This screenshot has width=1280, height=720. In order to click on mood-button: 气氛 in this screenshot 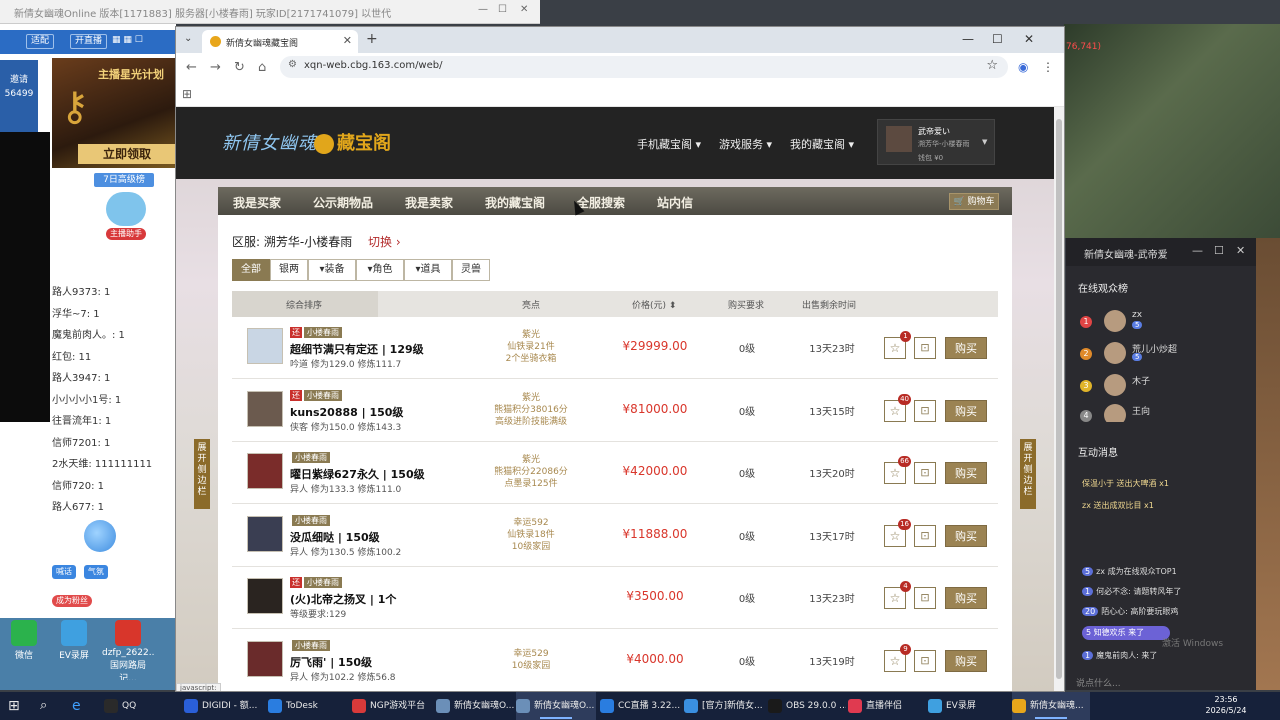, I will do `click(95, 572)`.